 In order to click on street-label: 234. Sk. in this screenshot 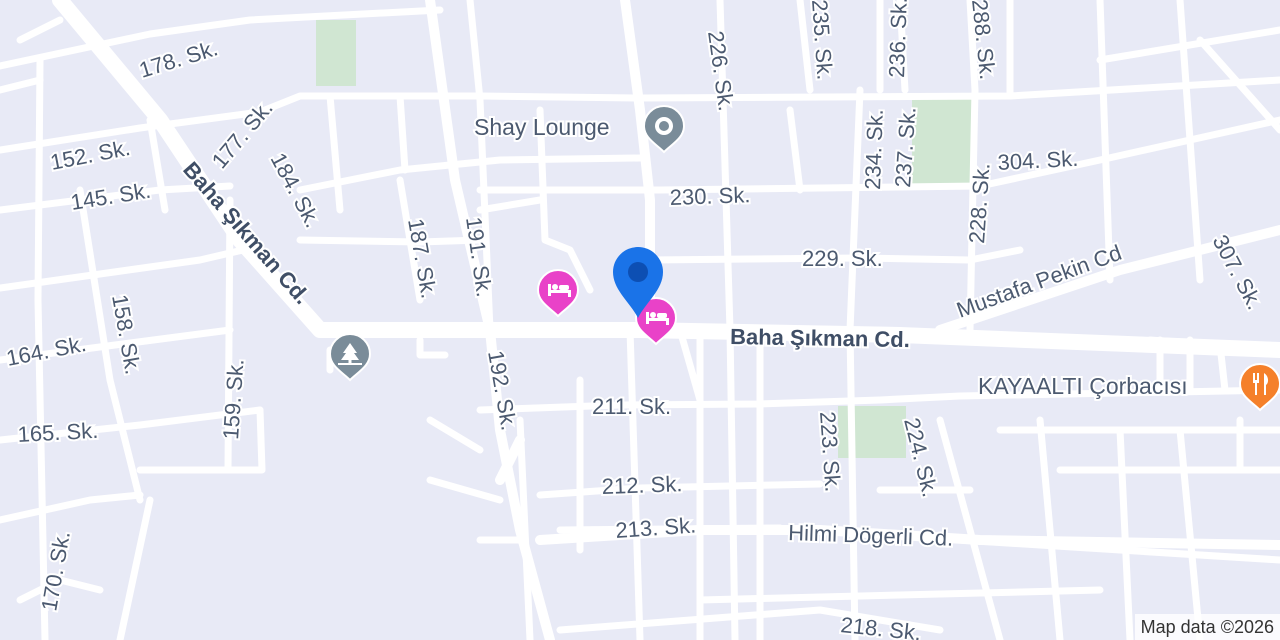, I will do `click(874, 150)`.